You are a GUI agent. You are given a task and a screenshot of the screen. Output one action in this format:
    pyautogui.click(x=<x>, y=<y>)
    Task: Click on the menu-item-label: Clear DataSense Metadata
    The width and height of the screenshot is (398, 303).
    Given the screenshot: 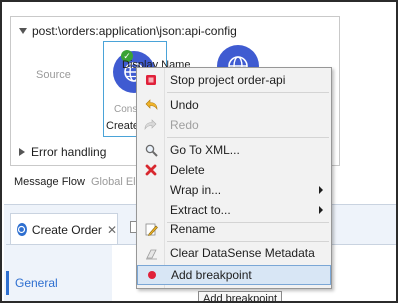 What is the action you would take?
    pyautogui.click(x=242, y=253)
    